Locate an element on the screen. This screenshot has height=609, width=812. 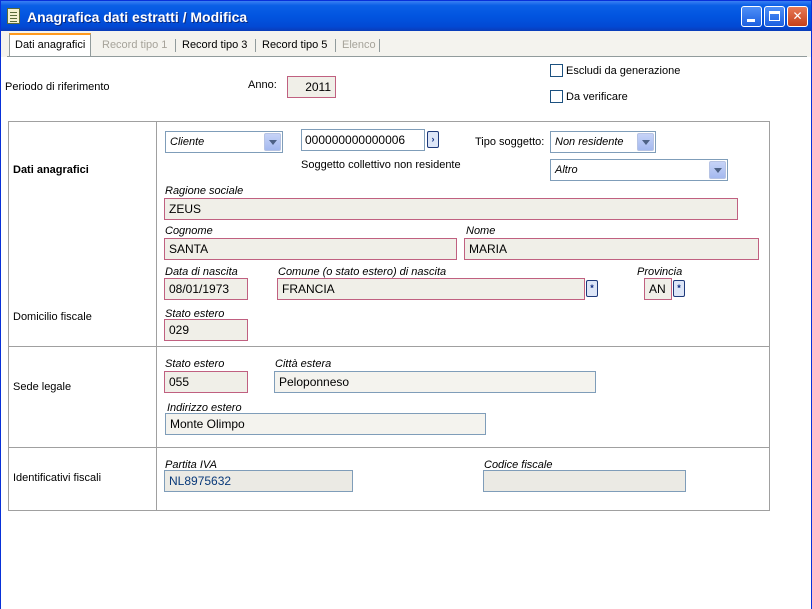
data-nascita-field: 08/01/1973 is located at coordinates (206, 289).